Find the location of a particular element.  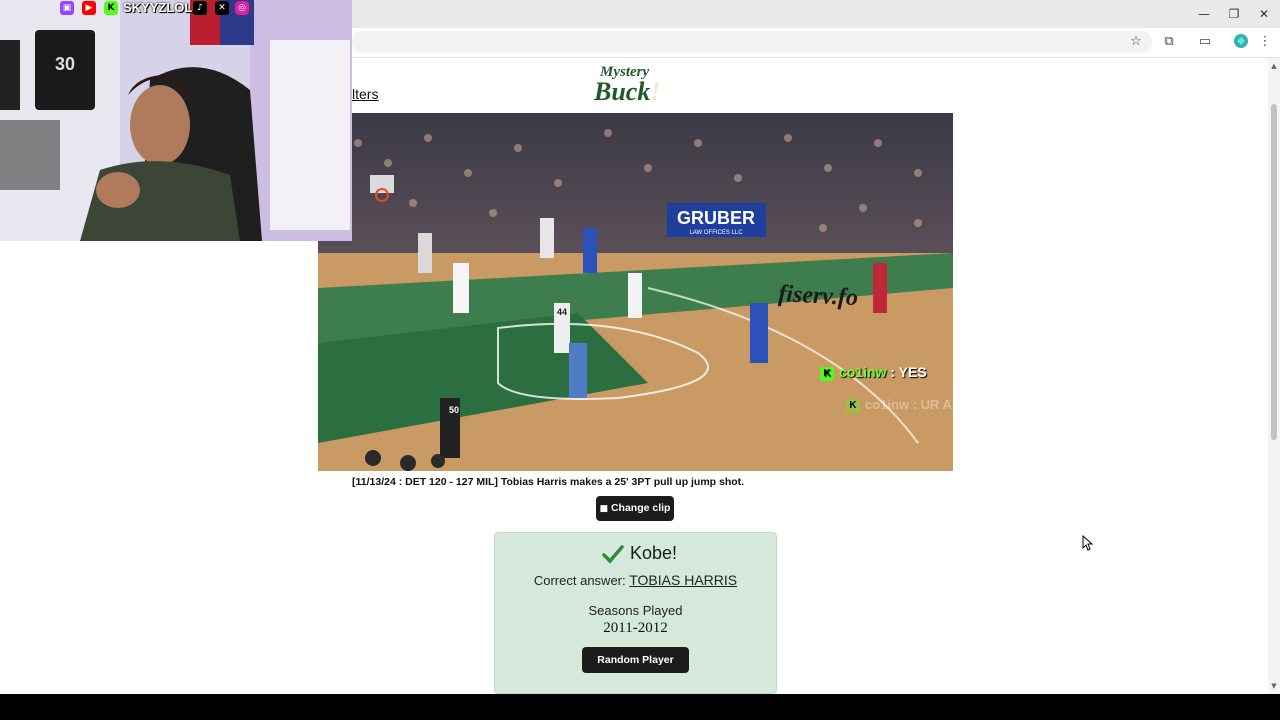

sponsor-text: GRUBER is located at coordinates (716, 218).